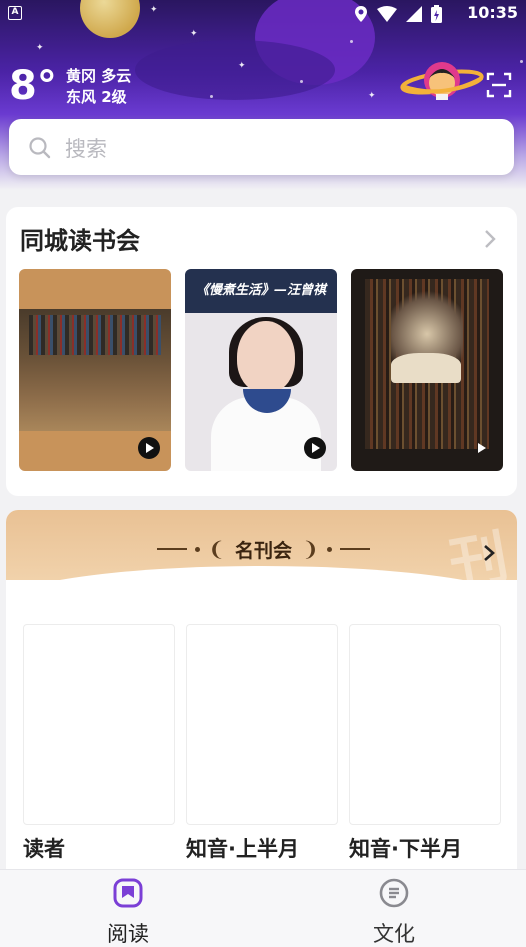 Image resolution: width=526 pixels, height=947 pixels. What do you see at coordinates (394, 893) in the screenshot?
I see `list-circle-icon` at bounding box center [394, 893].